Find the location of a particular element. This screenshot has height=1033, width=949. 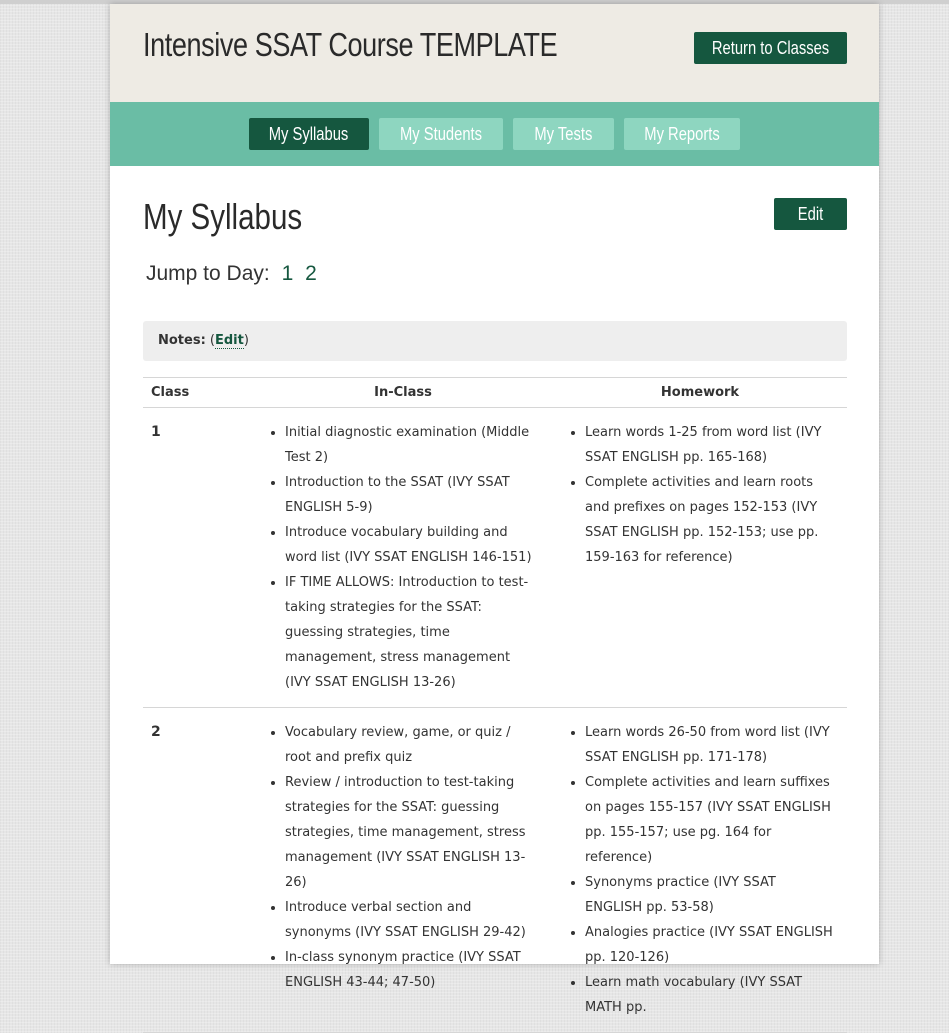

course-title: Intensive SSAT Course TEMPLATE is located at coordinates (350, 44).